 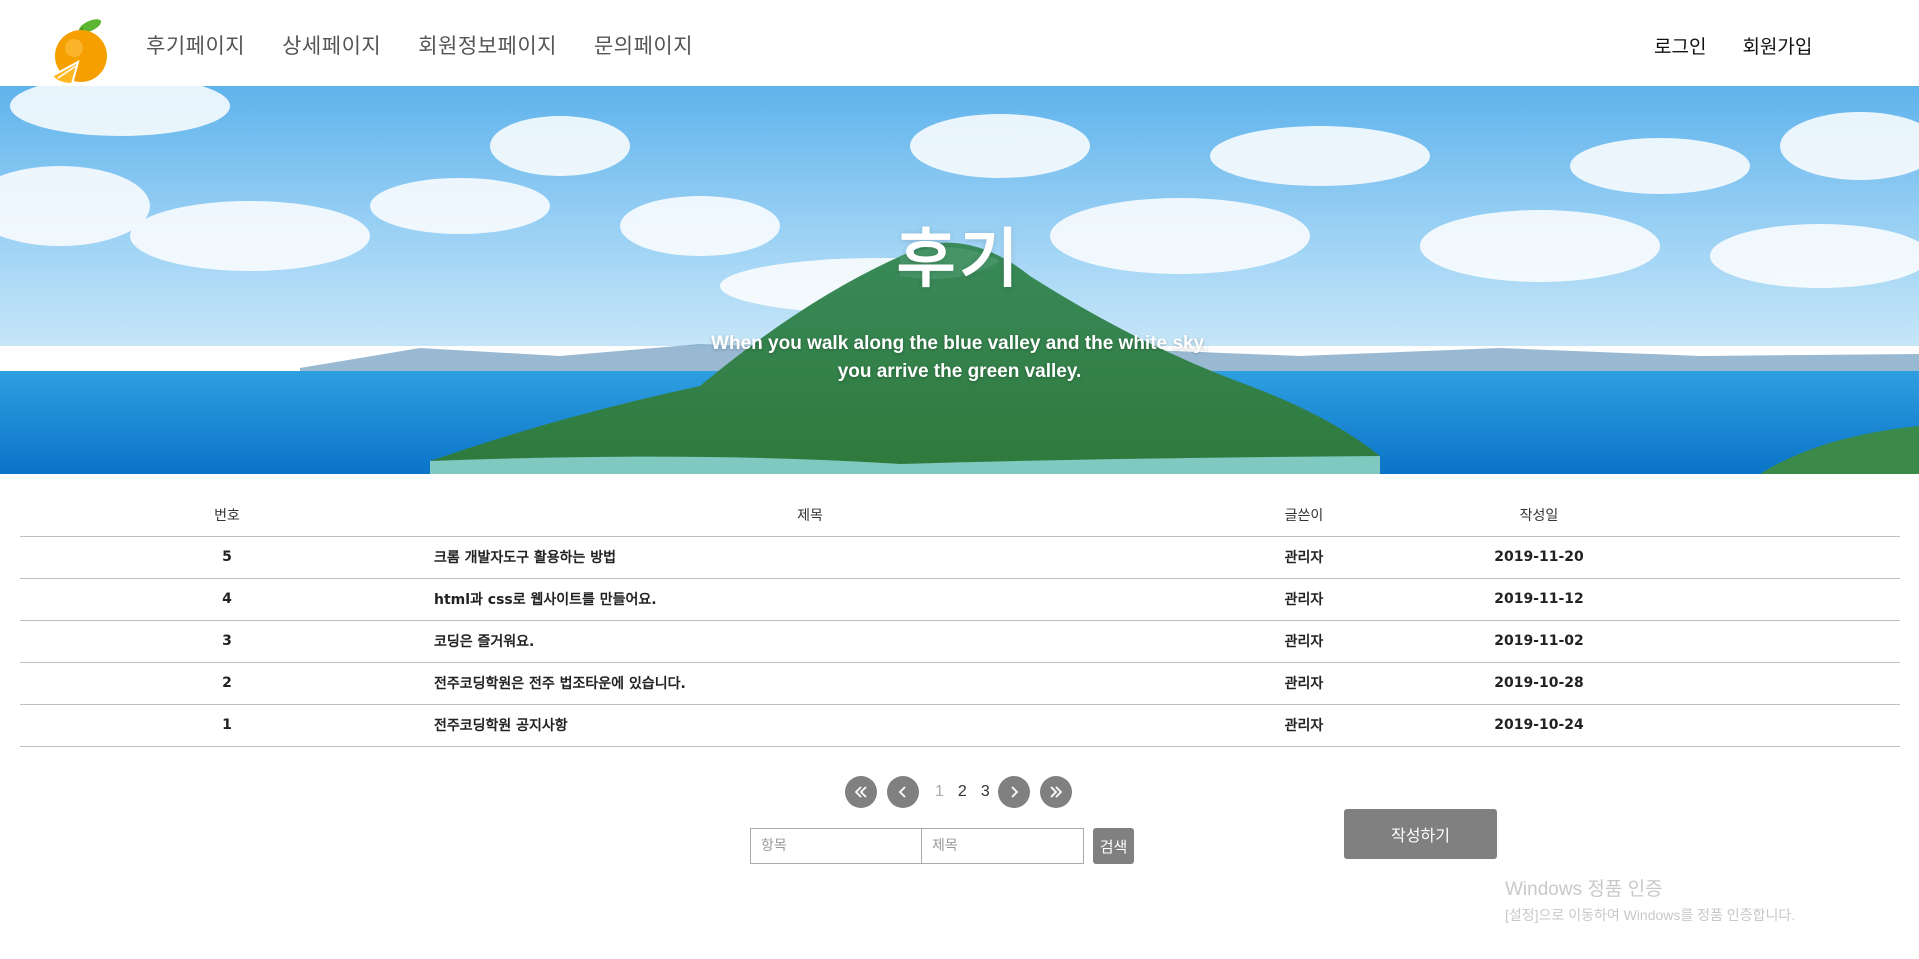 I want to click on row-title: 크롬 개발자도구 활용하는 방법, so click(x=810, y=557).